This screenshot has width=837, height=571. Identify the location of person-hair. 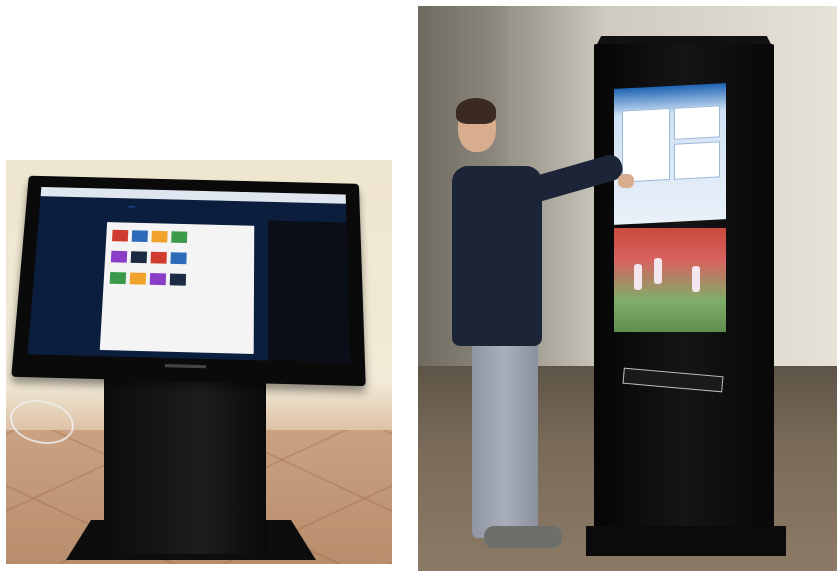
(476, 111).